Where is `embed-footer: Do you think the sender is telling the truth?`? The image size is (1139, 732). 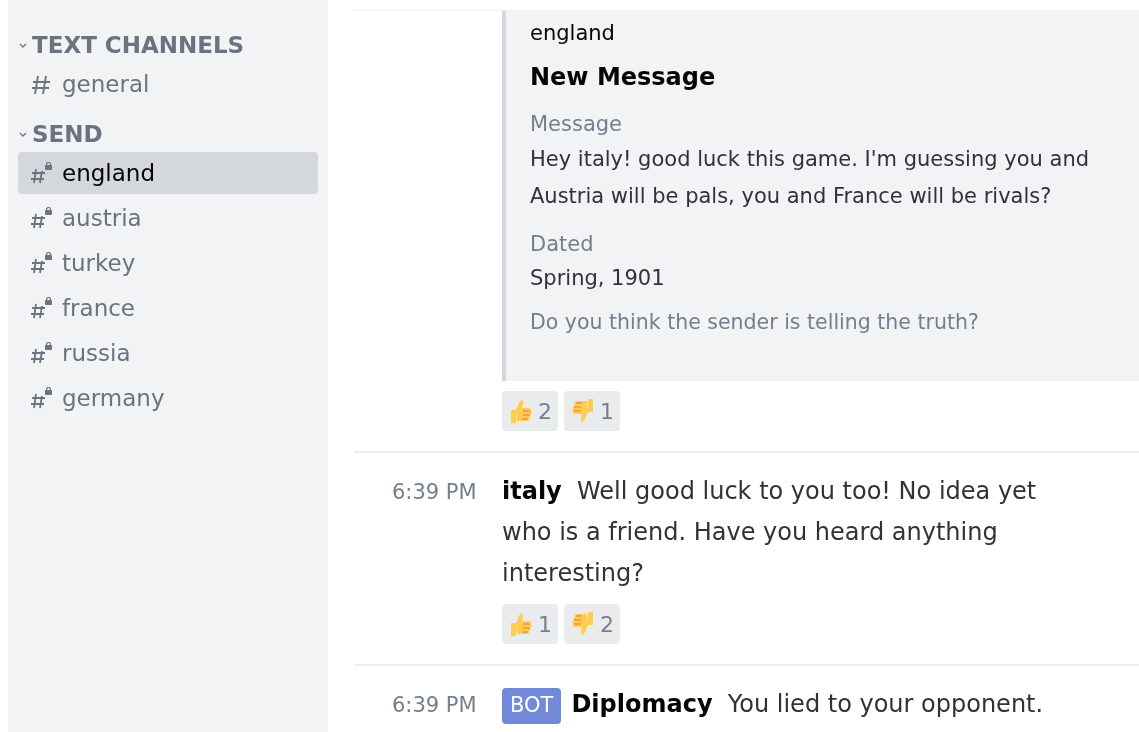 embed-footer: Do you think the sender is telling the truth? is located at coordinates (834, 322).